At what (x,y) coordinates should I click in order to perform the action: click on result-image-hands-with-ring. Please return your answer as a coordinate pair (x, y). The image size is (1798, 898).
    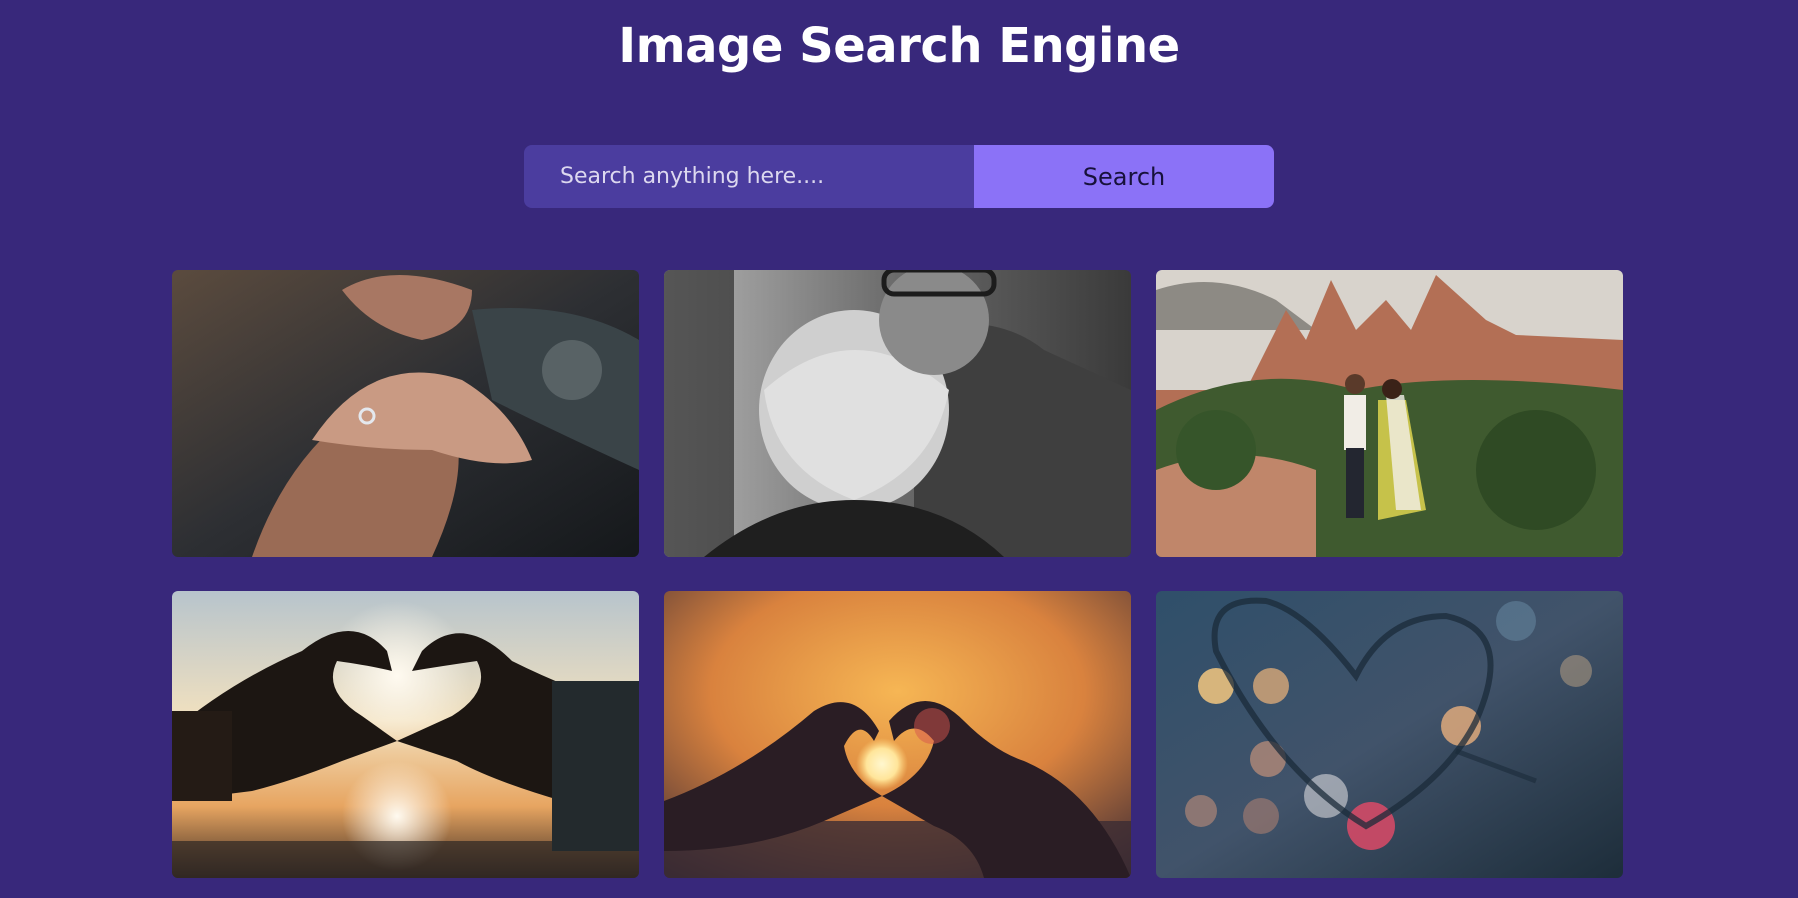
    Looking at the image, I should click on (405, 413).